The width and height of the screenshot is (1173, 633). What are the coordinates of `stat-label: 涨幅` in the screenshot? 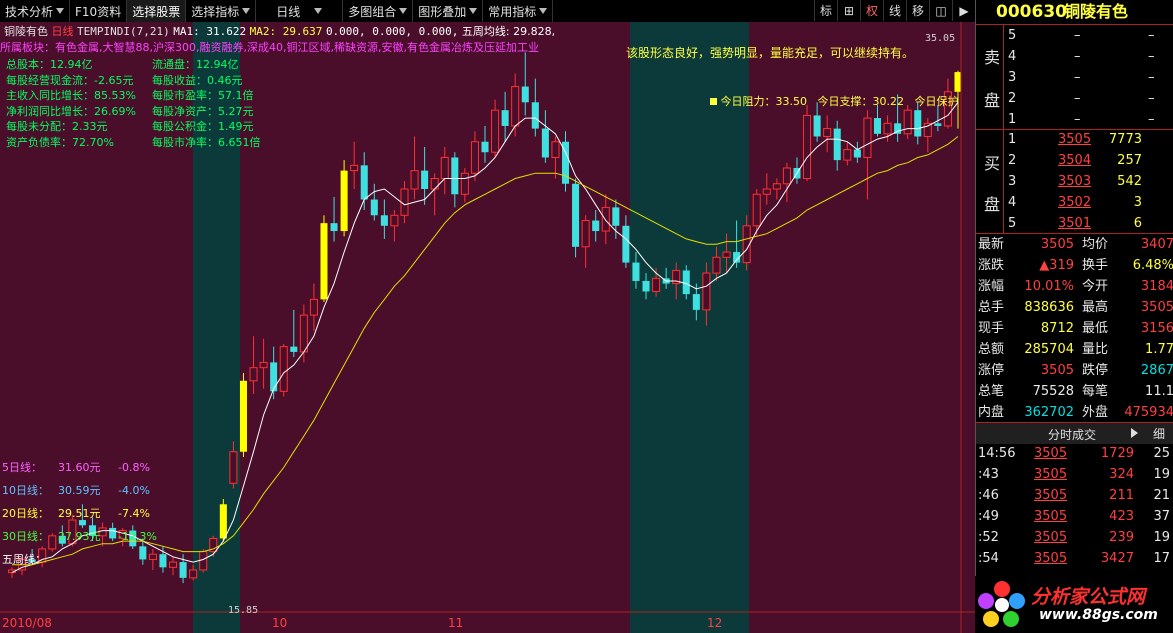 It's located at (991, 286).